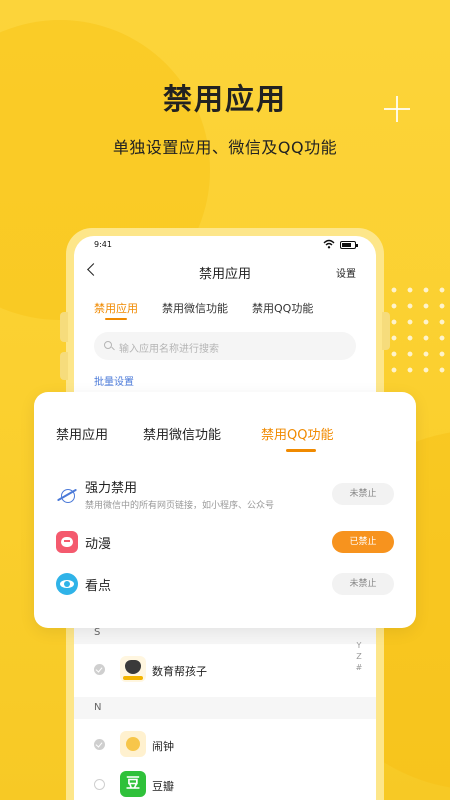 This screenshot has width=450, height=800. I want to click on index-letter: Y, so click(359, 645).